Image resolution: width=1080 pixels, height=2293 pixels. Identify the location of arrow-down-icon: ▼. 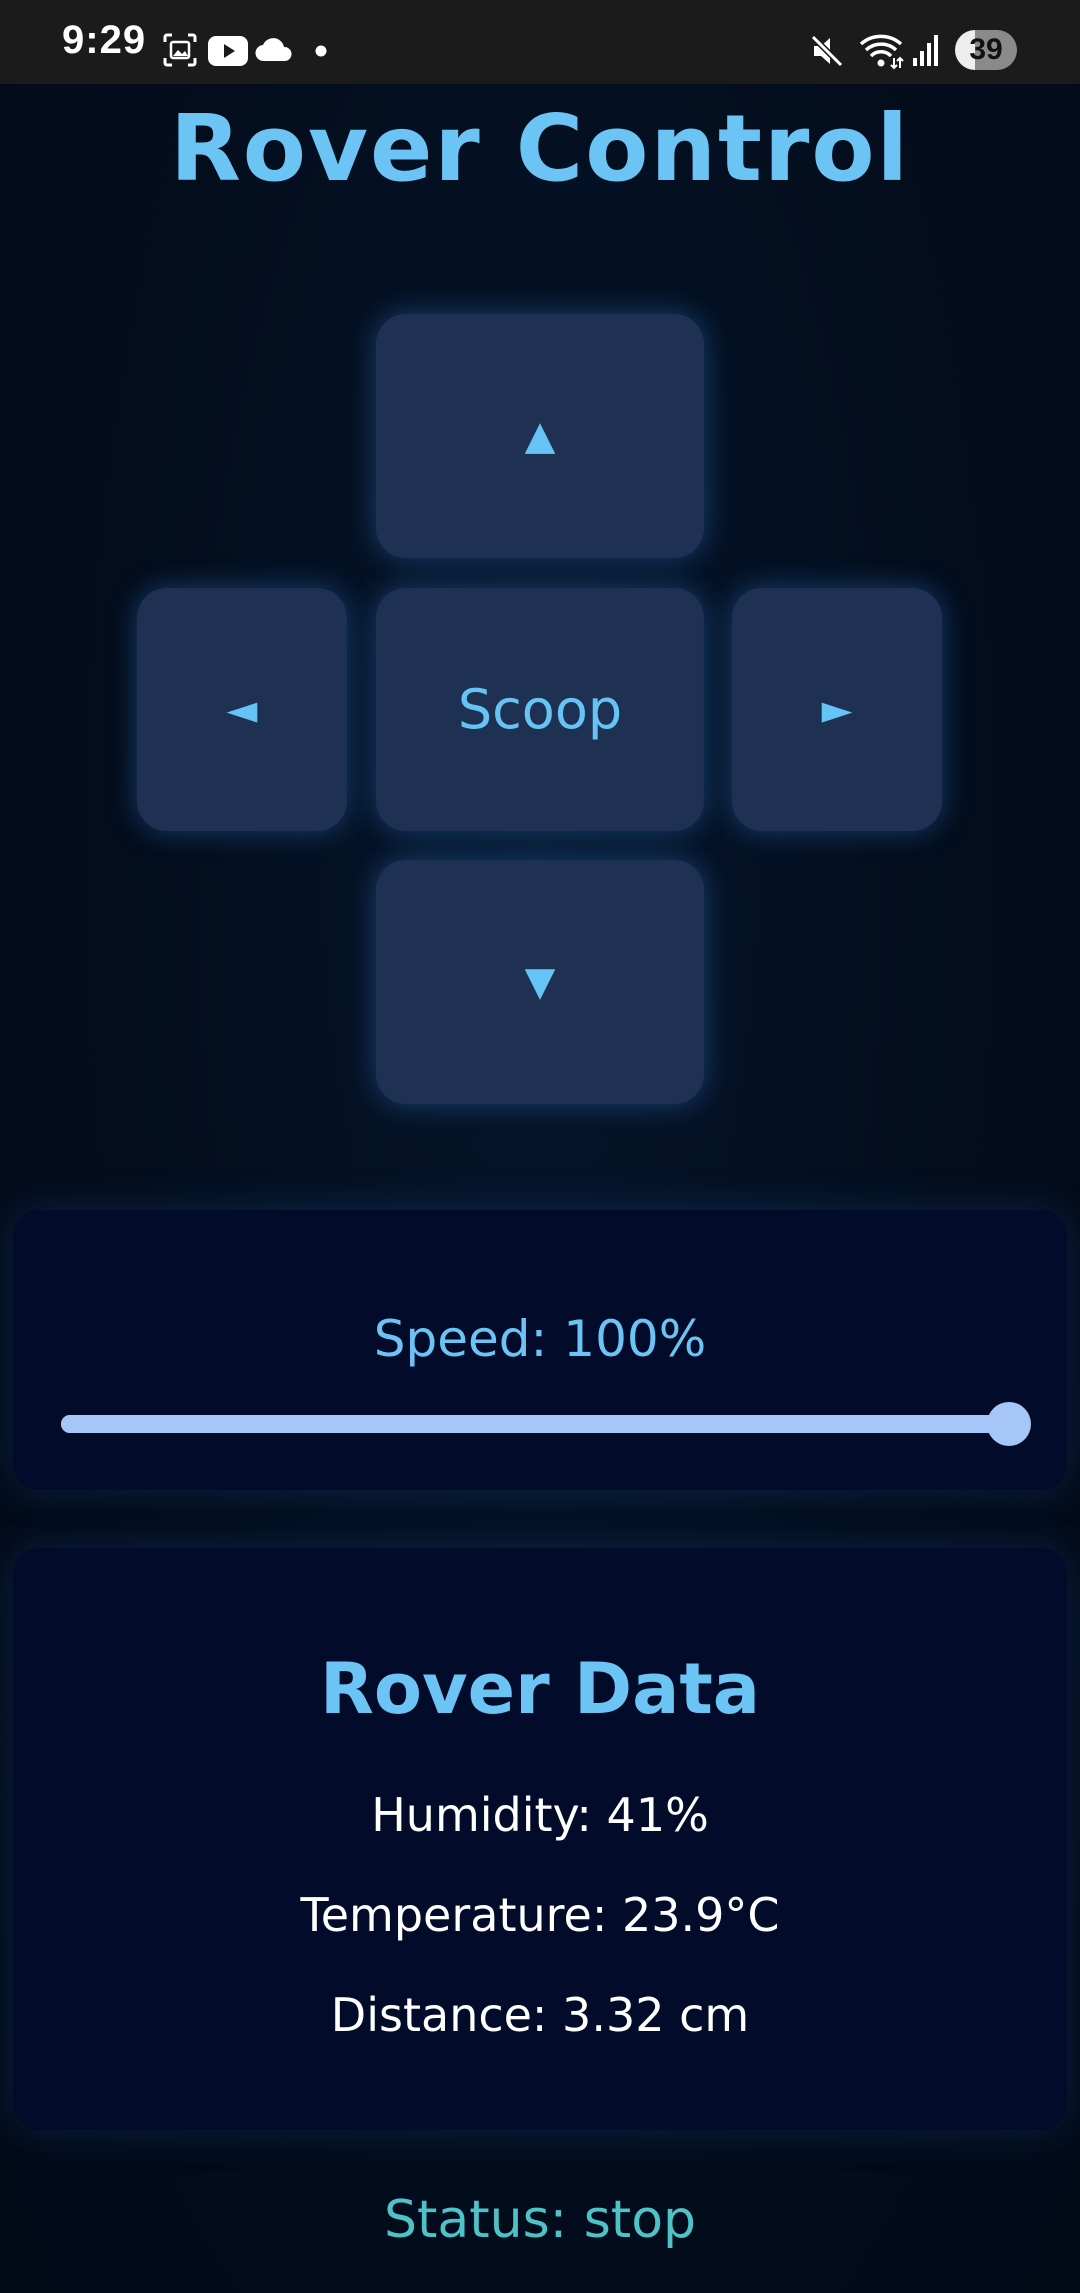
(540, 982).